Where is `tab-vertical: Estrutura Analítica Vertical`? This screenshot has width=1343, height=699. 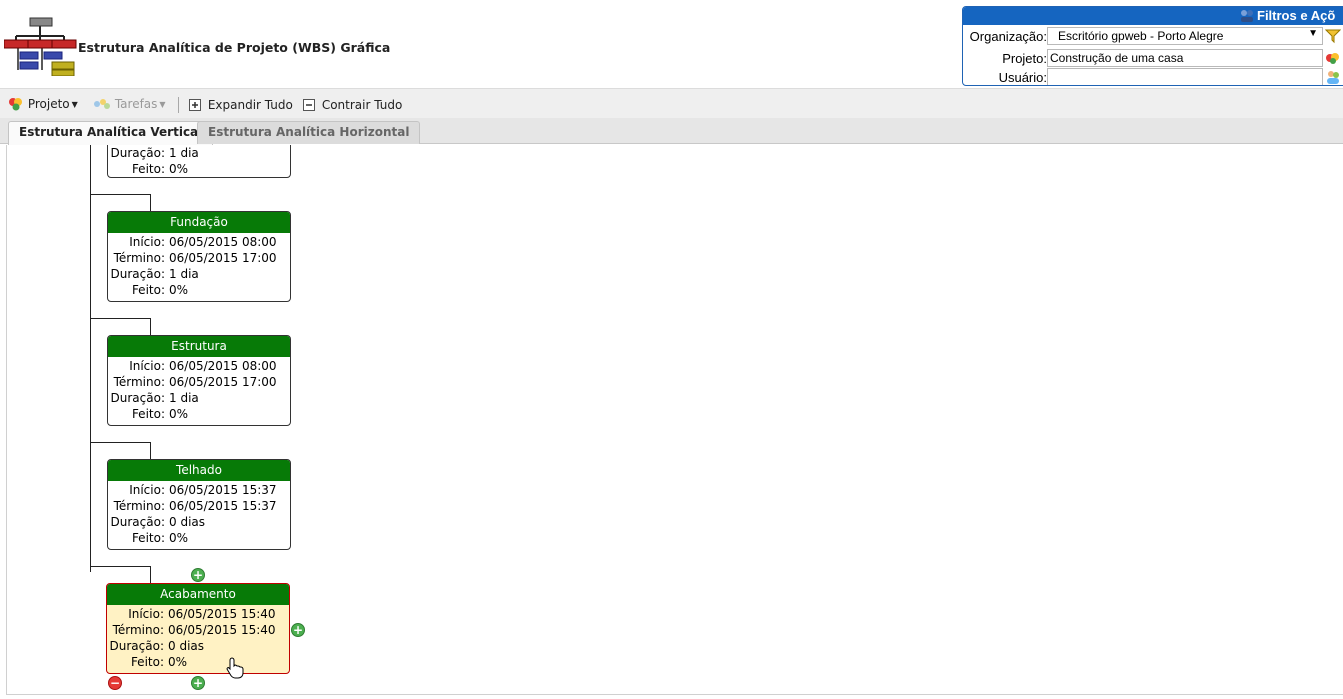
tab-vertical: Estrutura Analítica Vertical is located at coordinates (111, 133).